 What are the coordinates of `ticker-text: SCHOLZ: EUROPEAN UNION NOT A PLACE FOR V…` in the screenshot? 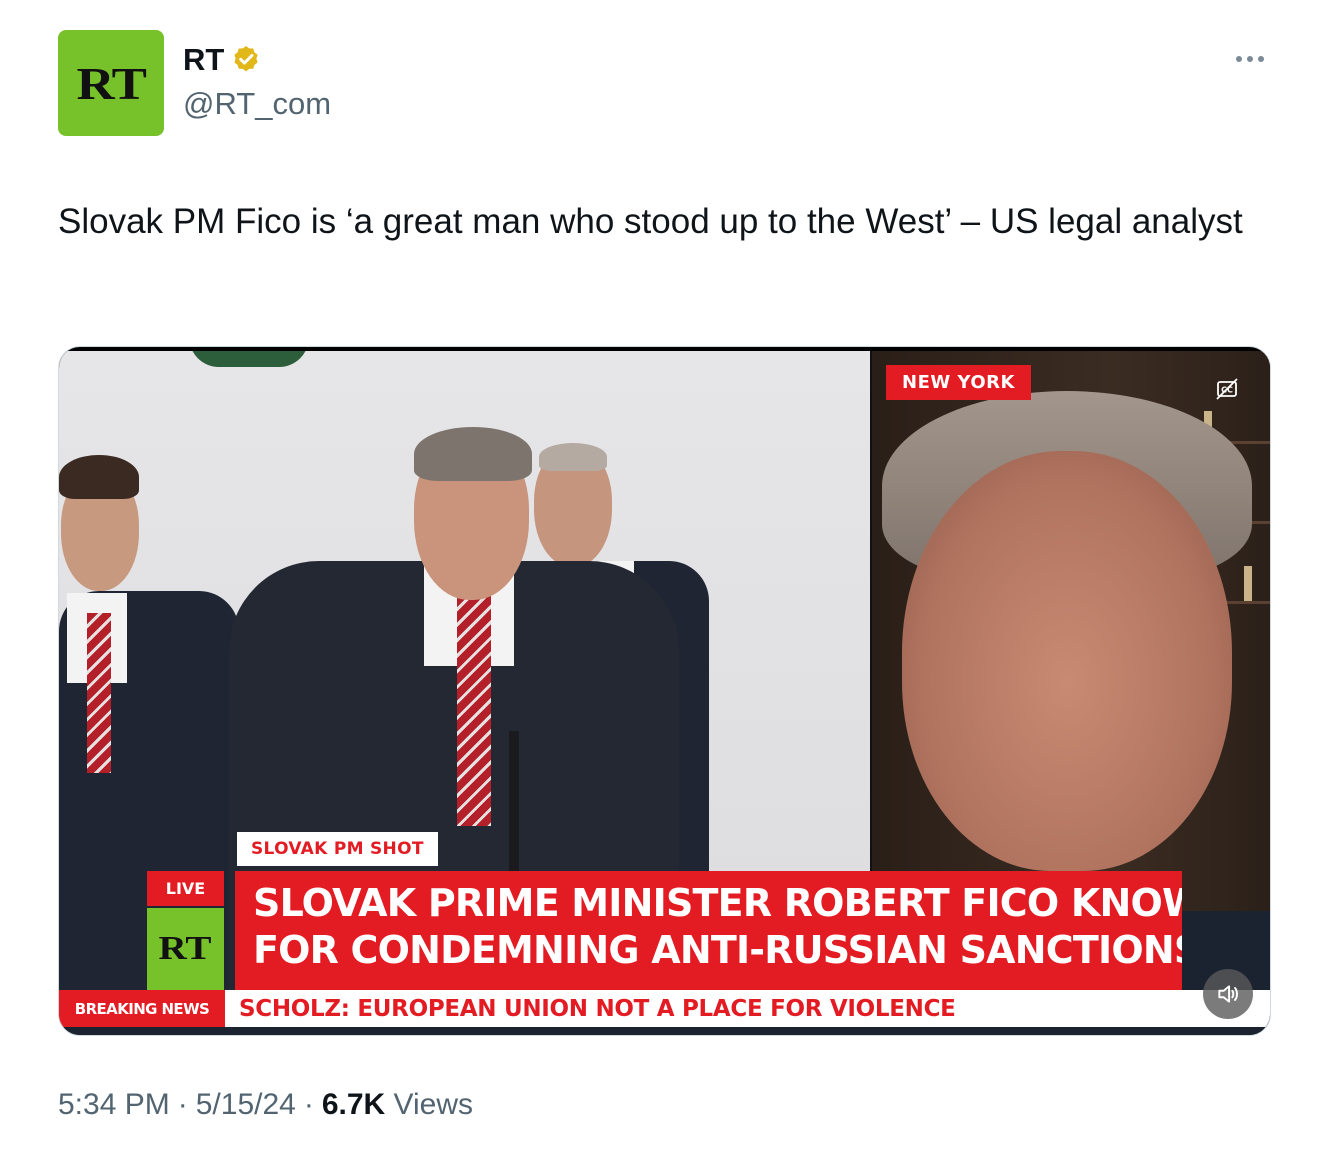 It's located at (597, 1008).